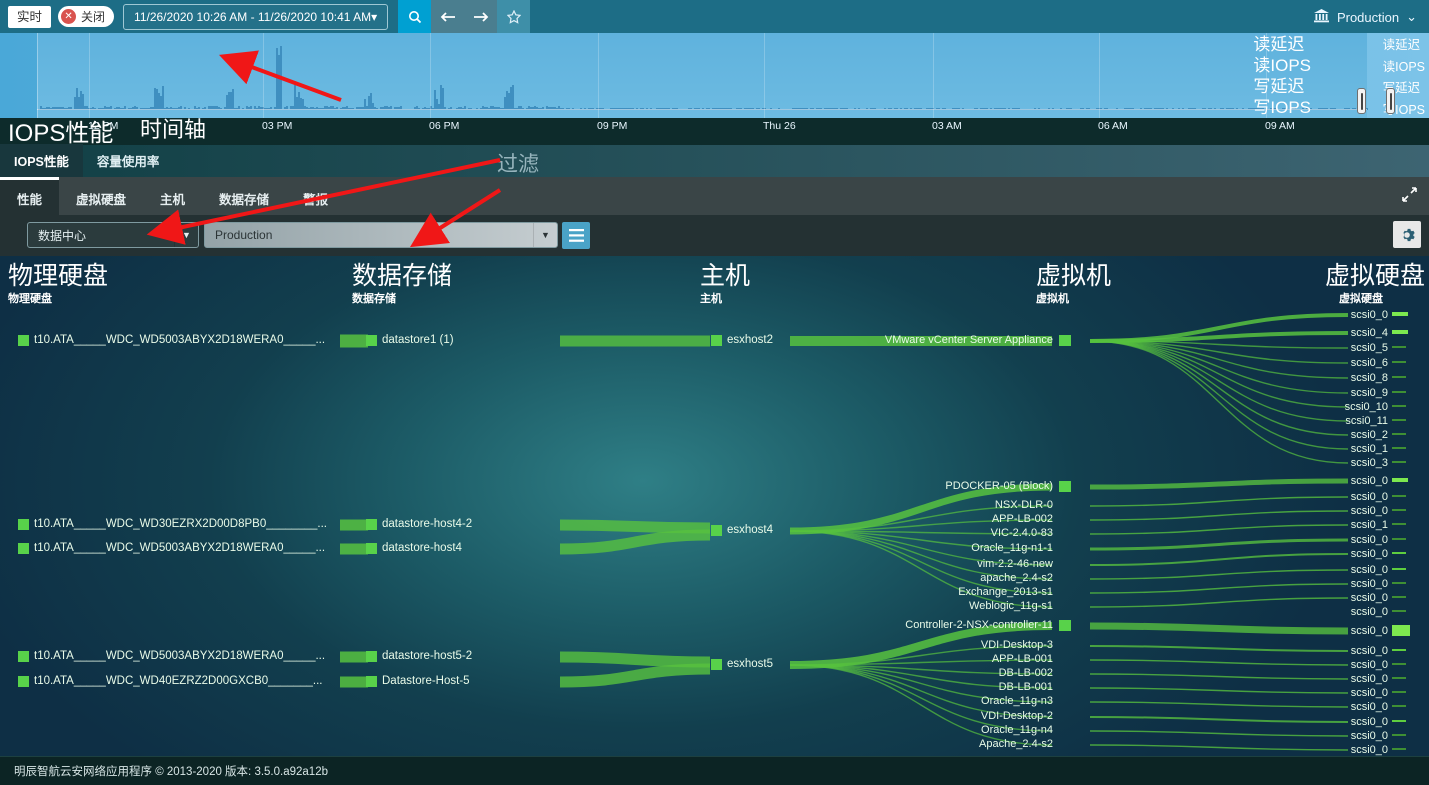 This screenshot has width=1429, height=785. Describe the element at coordinates (30, 196) in the screenshot. I see `tab-secondary-0: 性能` at that location.